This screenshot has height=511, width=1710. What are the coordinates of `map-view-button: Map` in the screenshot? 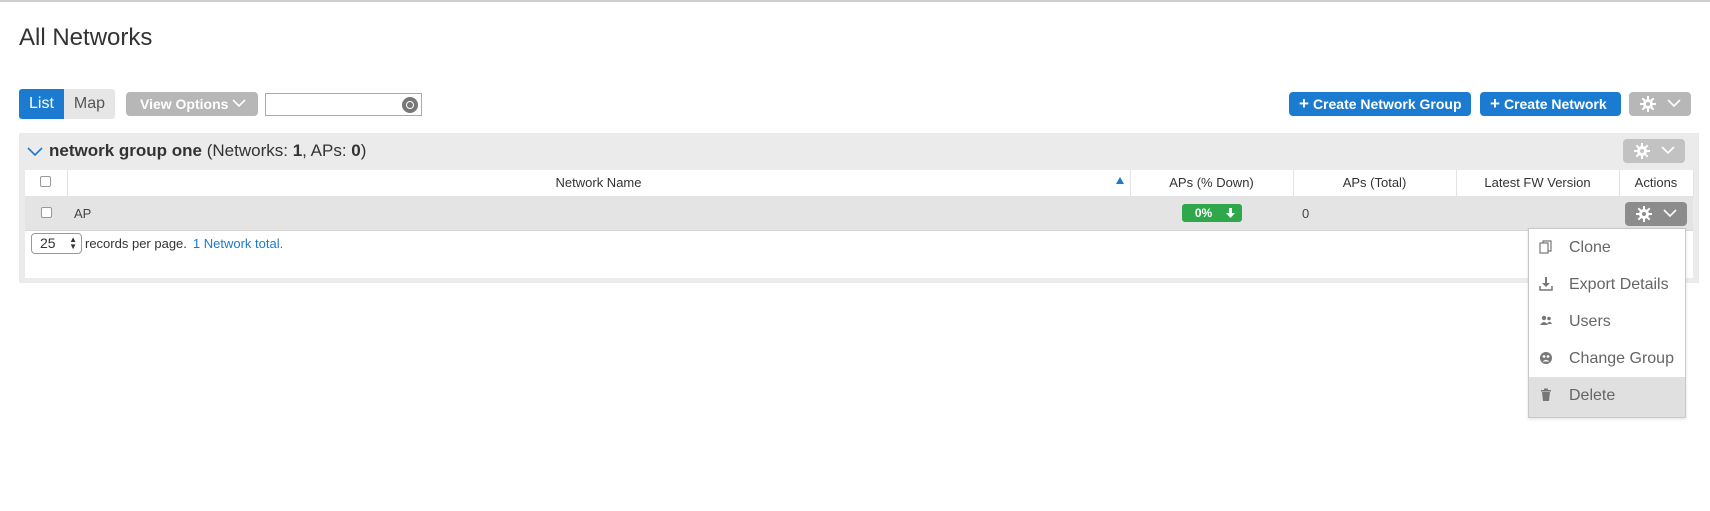 It's located at (89, 104).